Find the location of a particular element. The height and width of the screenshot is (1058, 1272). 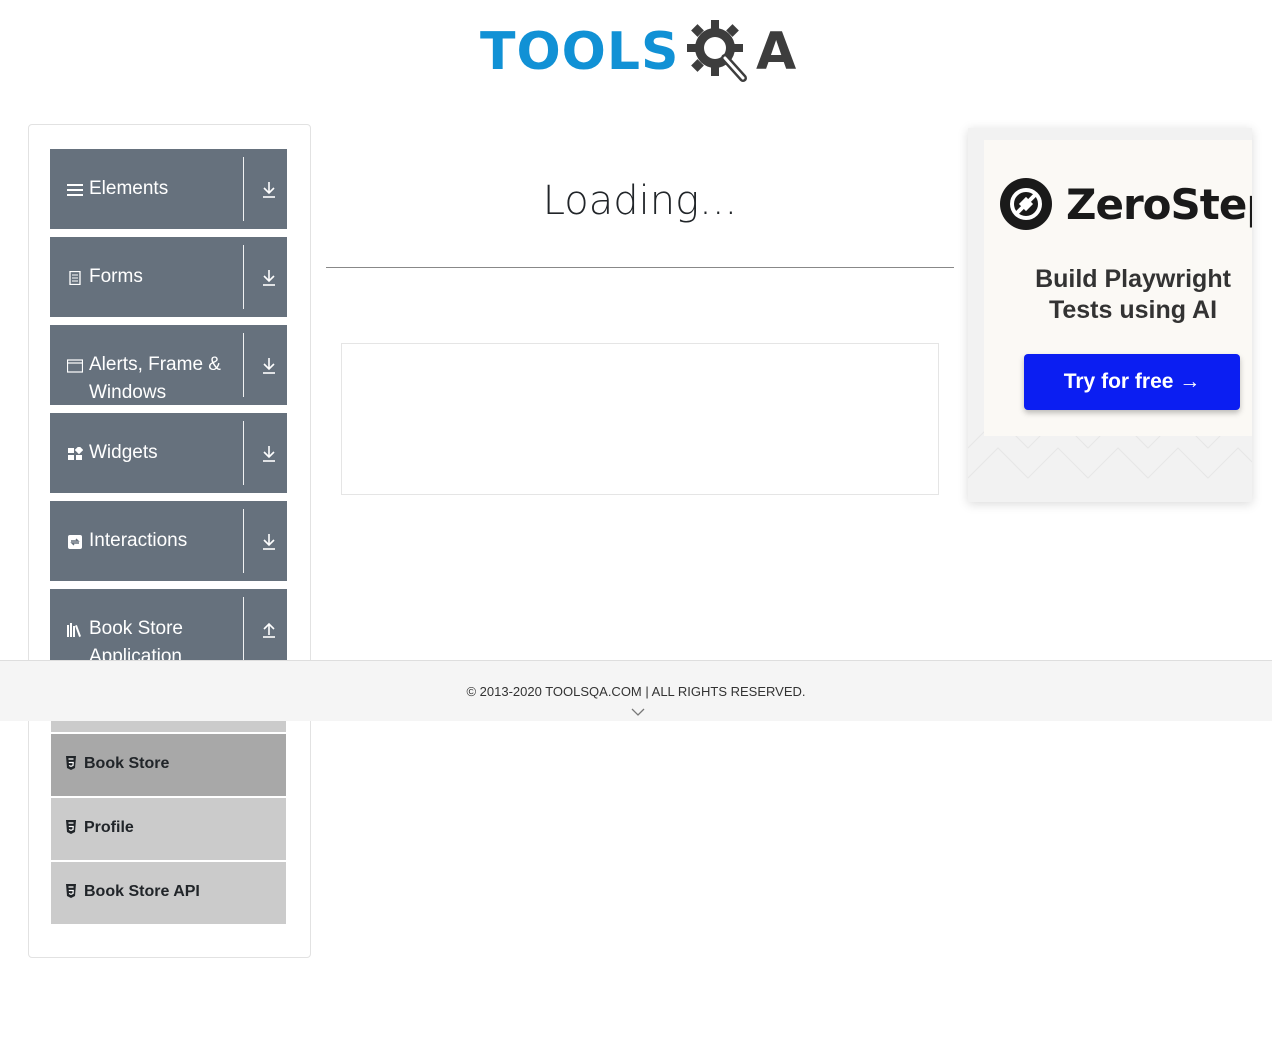

submenu-label-profile: Profile is located at coordinates (109, 827).